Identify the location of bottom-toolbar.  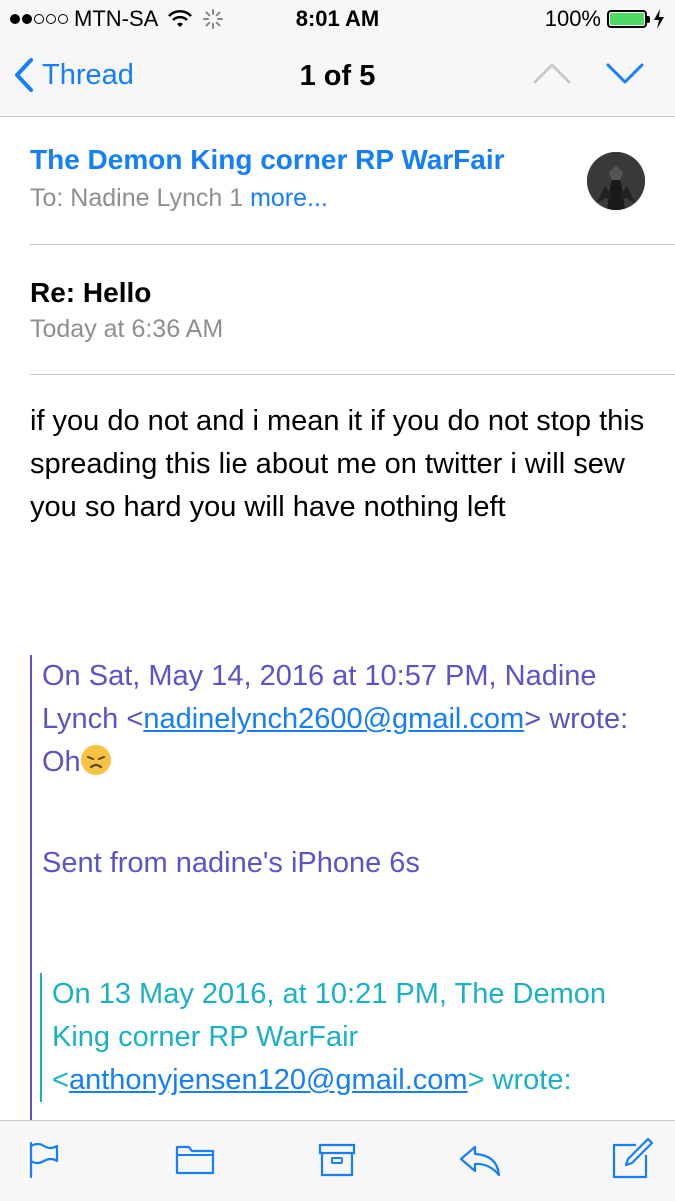
(337, 1160).